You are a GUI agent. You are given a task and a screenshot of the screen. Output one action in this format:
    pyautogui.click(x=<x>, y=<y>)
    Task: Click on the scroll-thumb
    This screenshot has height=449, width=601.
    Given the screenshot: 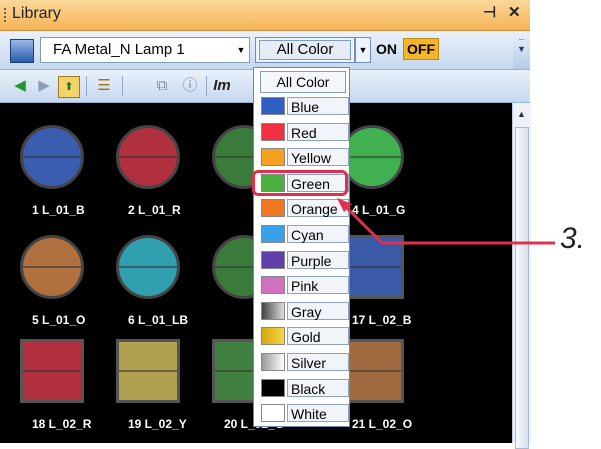 What is the action you would take?
    pyautogui.click(x=522, y=288)
    